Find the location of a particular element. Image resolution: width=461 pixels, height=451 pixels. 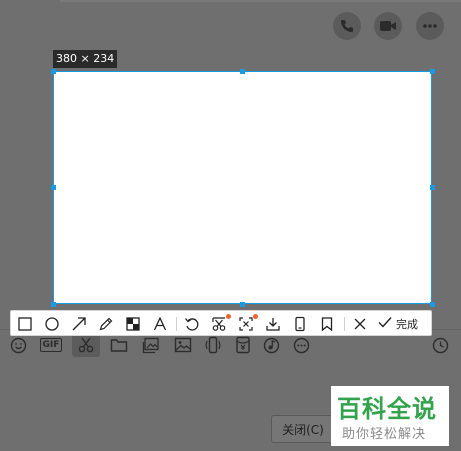

multi-image-icon is located at coordinates (151, 345).